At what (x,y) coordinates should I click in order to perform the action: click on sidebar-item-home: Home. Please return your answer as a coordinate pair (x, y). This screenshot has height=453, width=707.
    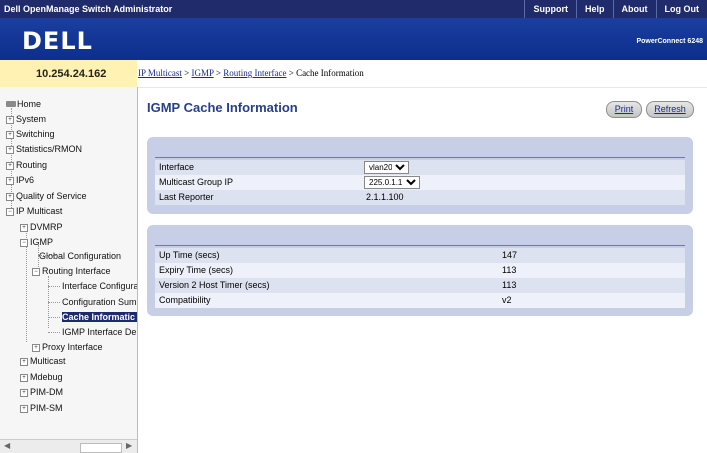
    Looking at the image, I should click on (23, 104).